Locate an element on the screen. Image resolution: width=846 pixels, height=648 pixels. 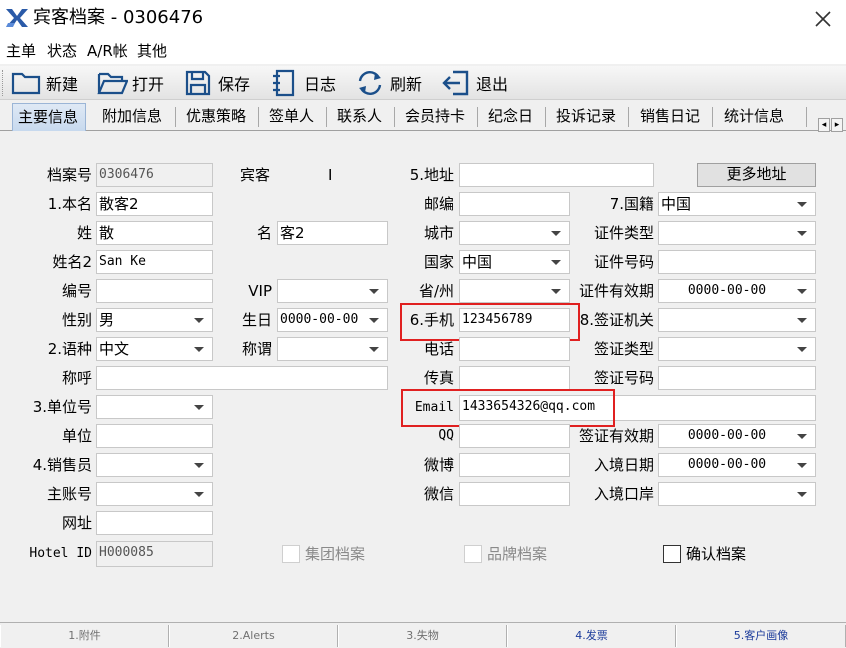
open-button: 打开 is located at coordinates (130, 83).